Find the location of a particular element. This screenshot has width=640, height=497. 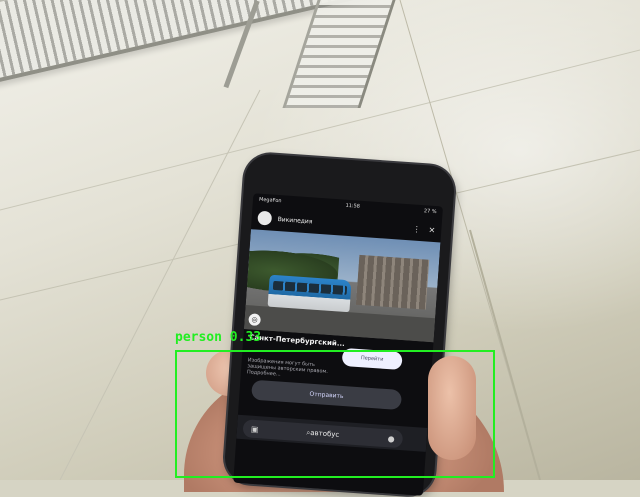

detection-box is located at coordinates (335, 414).